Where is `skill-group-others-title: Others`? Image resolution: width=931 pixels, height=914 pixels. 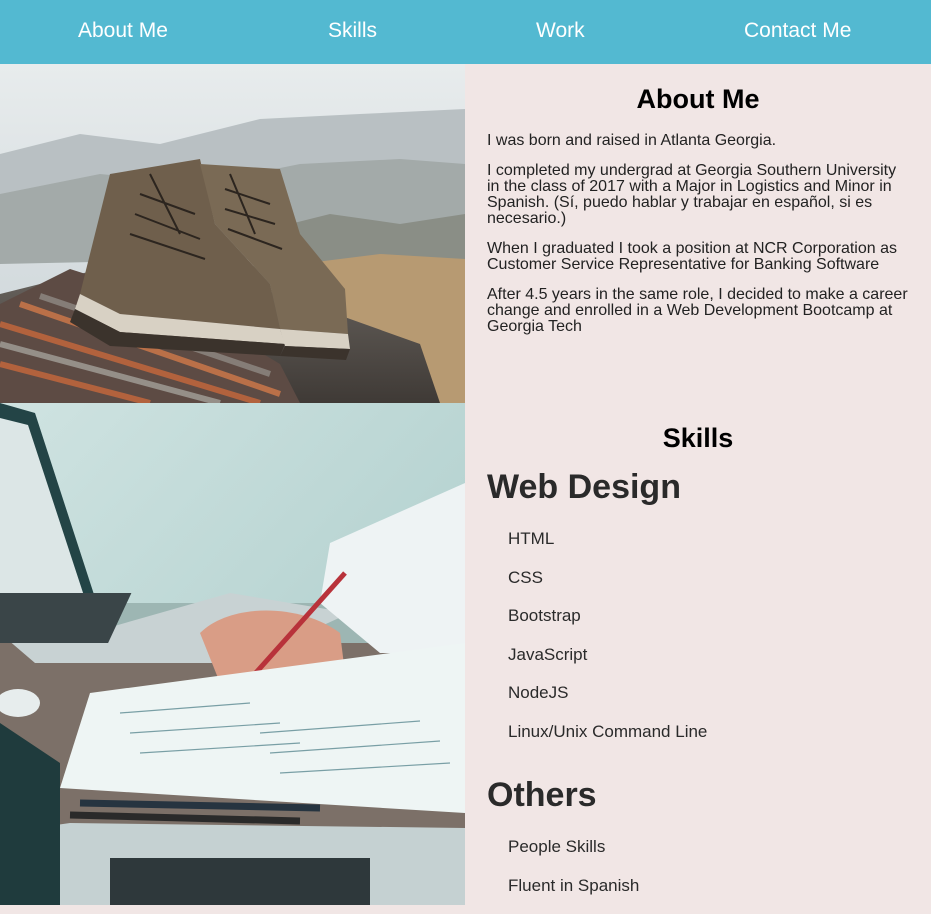 skill-group-others-title: Others is located at coordinates (698, 795).